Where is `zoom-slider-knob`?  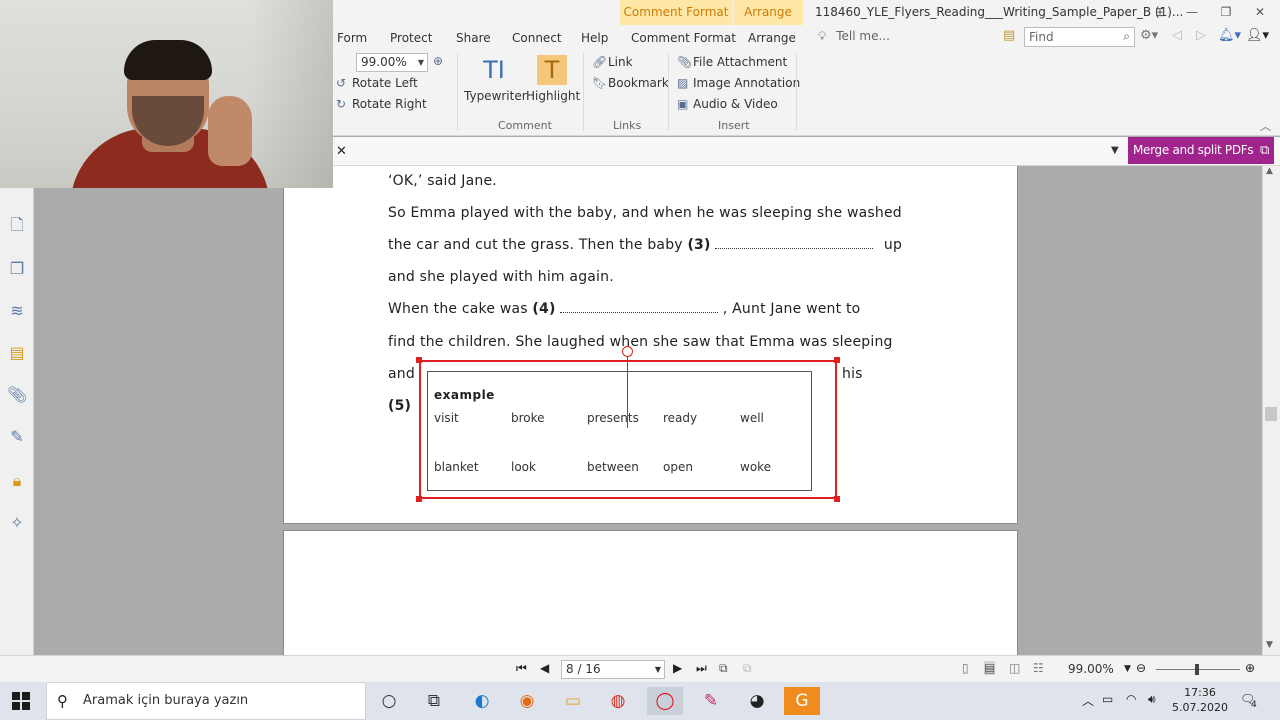 zoom-slider-knob is located at coordinates (1197, 669).